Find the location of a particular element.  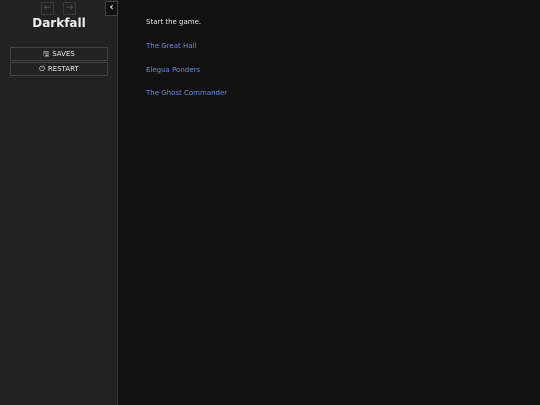

restart-button: ⏻ RESTART is located at coordinates (59, 69).